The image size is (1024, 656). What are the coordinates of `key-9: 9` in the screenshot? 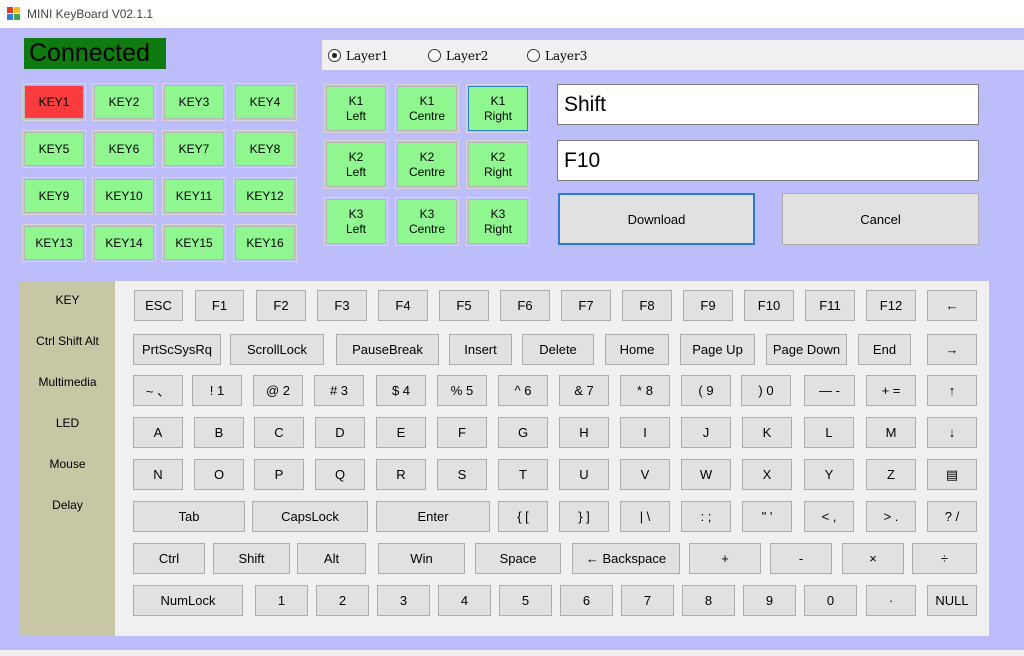 It's located at (769, 600).